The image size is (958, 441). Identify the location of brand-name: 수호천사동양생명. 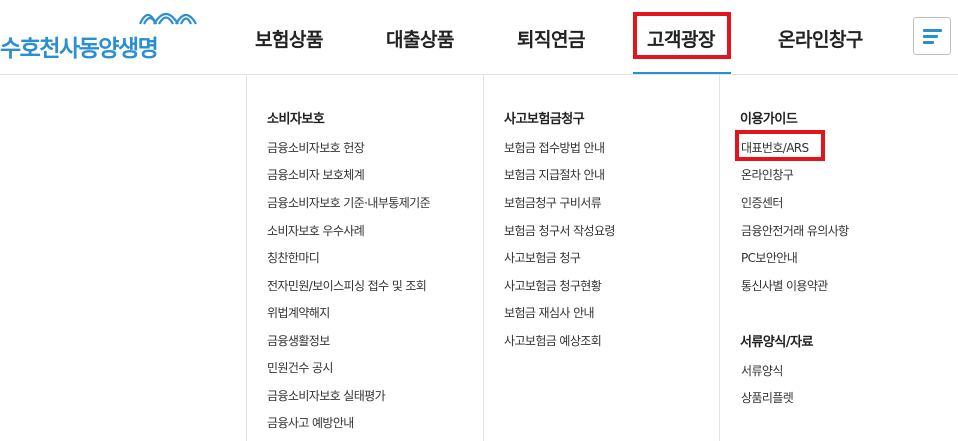
(79, 49).